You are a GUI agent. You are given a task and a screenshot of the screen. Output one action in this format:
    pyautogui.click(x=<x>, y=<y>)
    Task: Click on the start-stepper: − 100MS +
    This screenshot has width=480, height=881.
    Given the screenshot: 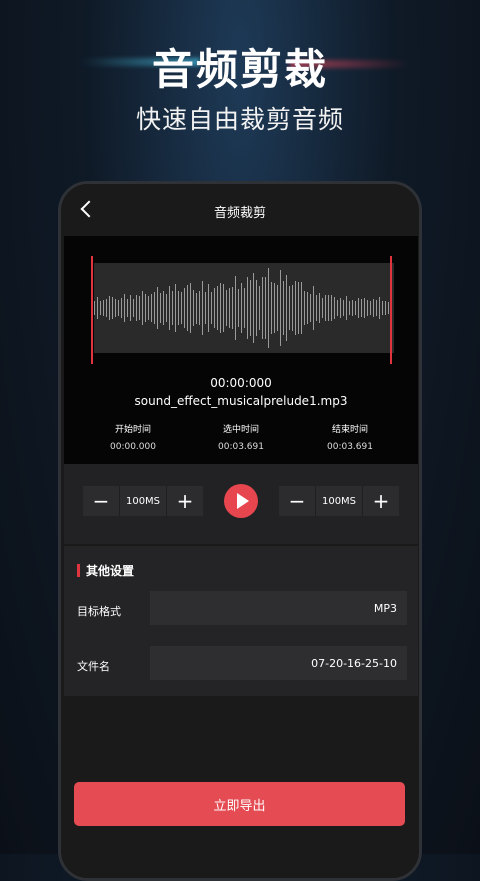 What is the action you would take?
    pyautogui.click(x=143, y=501)
    